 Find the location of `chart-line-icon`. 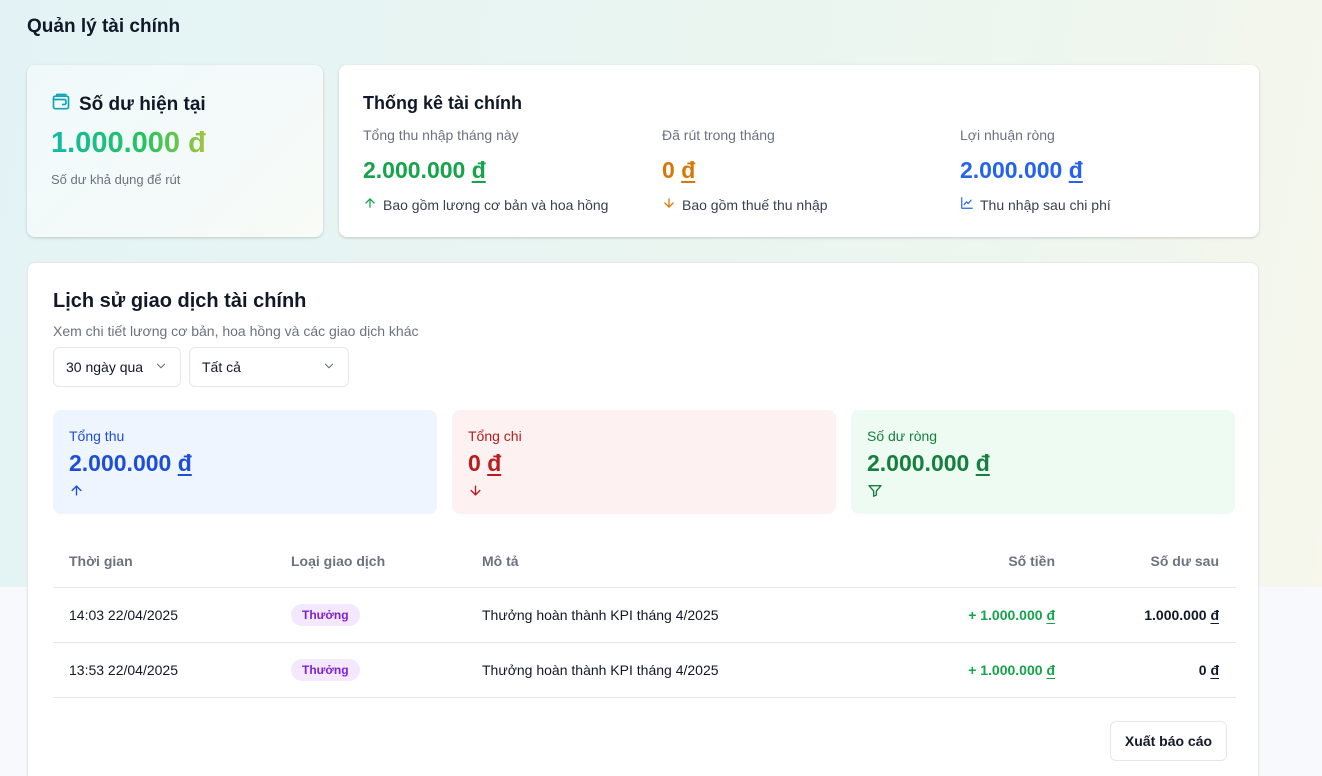

chart-line-icon is located at coordinates (967, 204).